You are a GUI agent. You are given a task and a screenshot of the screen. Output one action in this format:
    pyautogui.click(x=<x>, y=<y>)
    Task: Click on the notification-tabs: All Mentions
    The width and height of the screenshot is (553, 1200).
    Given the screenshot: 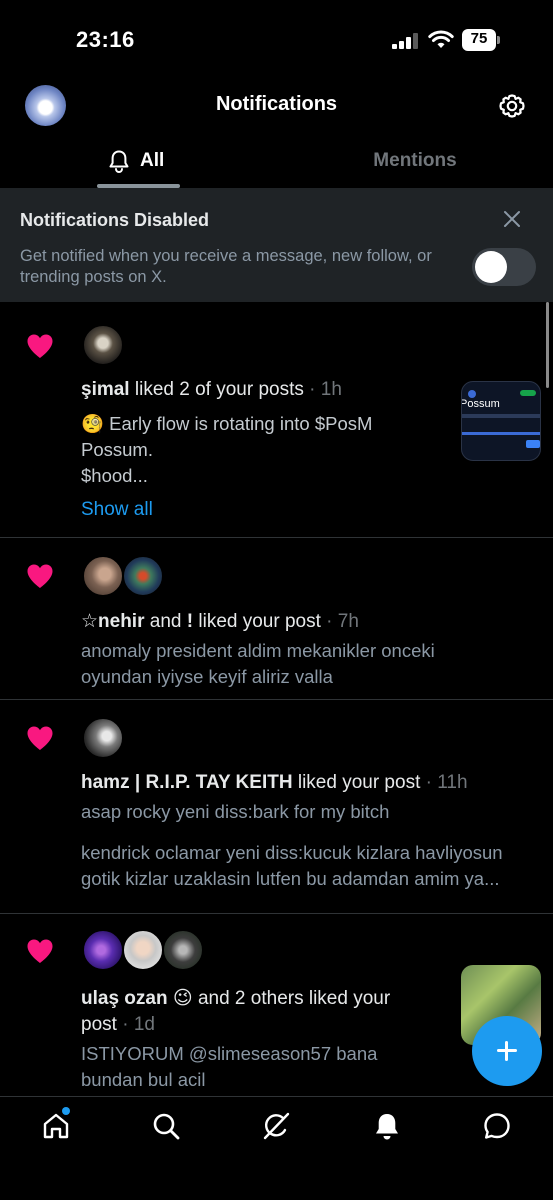 What is the action you would take?
    pyautogui.click(x=276, y=164)
    